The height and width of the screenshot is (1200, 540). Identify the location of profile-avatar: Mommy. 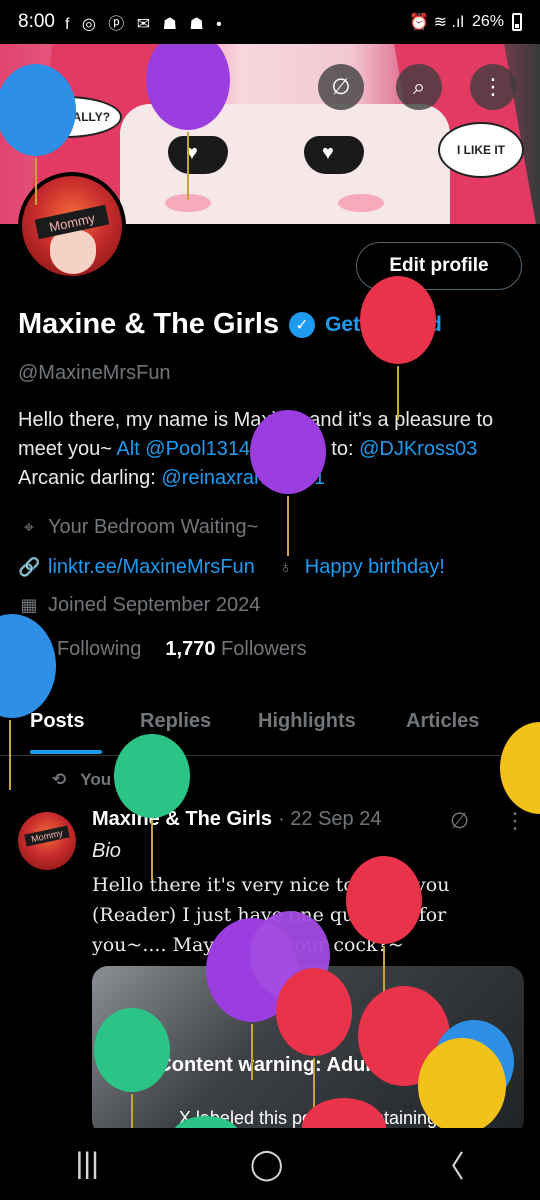
(72, 226).